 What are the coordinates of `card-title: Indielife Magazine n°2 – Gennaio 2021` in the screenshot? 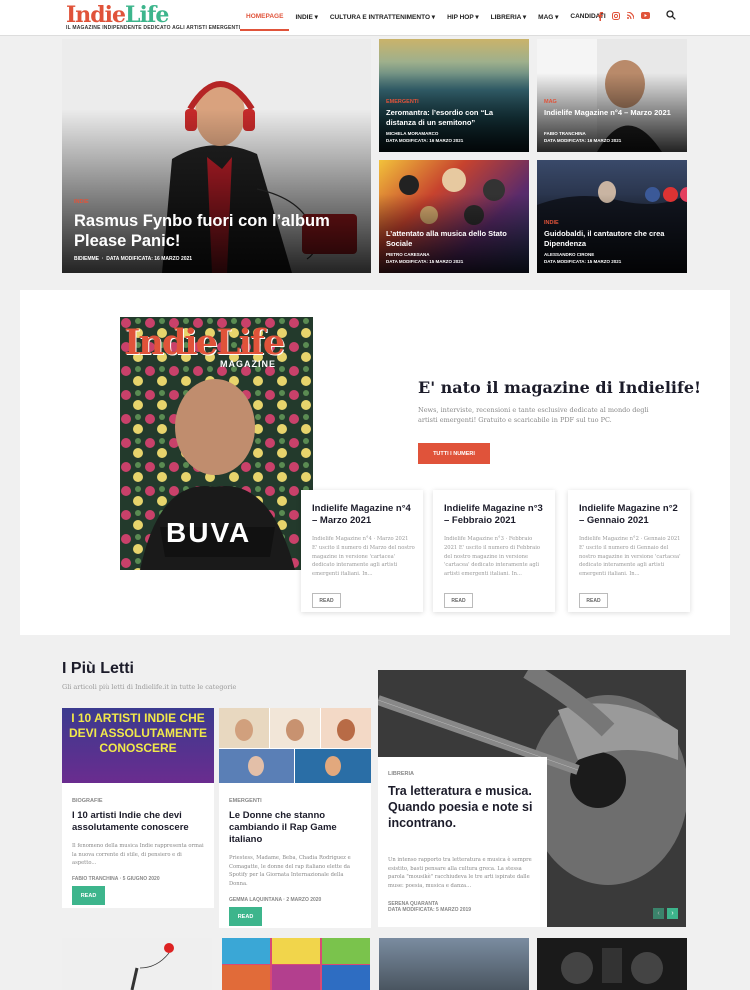 It's located at (630, 515).